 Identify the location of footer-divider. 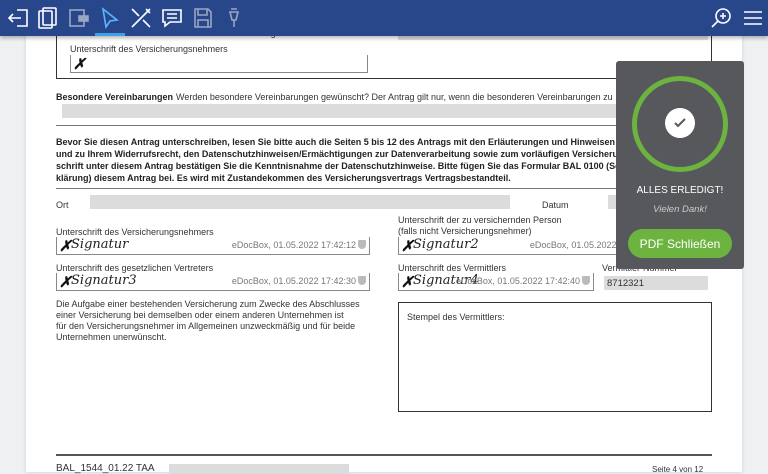
(384, 455).